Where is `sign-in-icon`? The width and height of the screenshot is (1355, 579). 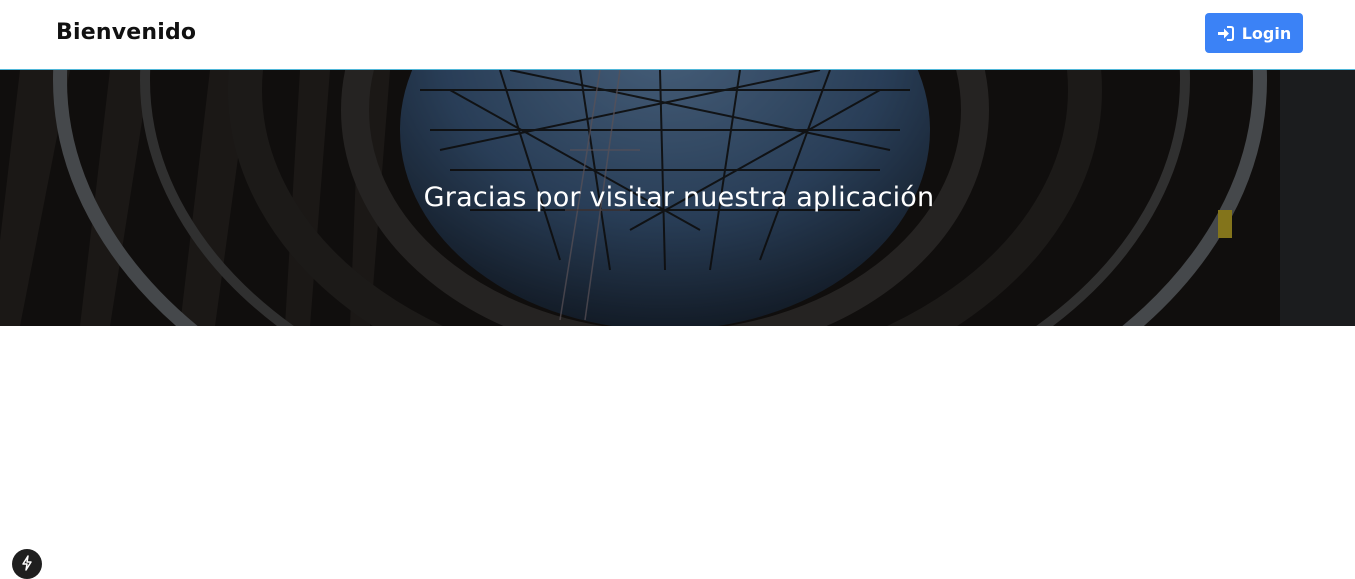
sign-in-icon is located at coordinates (1225, 33).